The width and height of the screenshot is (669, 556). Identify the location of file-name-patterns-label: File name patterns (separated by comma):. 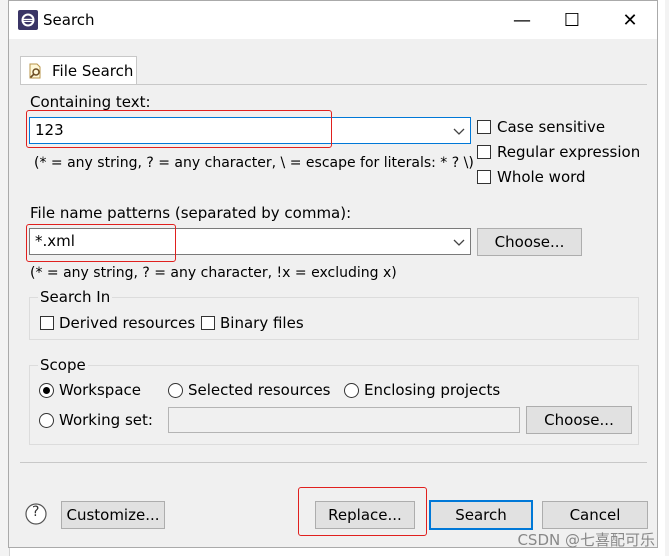
(191, 213).